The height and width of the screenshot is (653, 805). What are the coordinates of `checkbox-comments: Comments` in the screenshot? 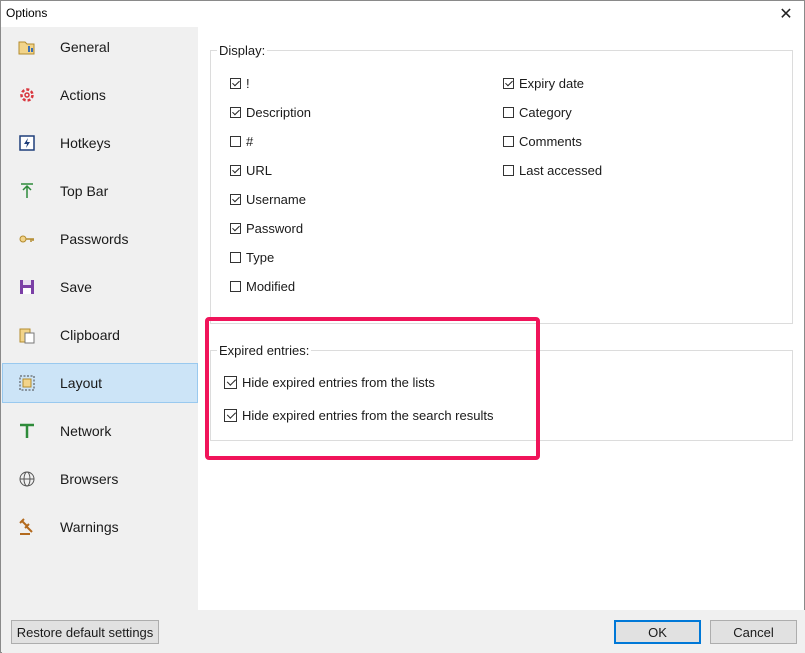 It's located at (542, 141).